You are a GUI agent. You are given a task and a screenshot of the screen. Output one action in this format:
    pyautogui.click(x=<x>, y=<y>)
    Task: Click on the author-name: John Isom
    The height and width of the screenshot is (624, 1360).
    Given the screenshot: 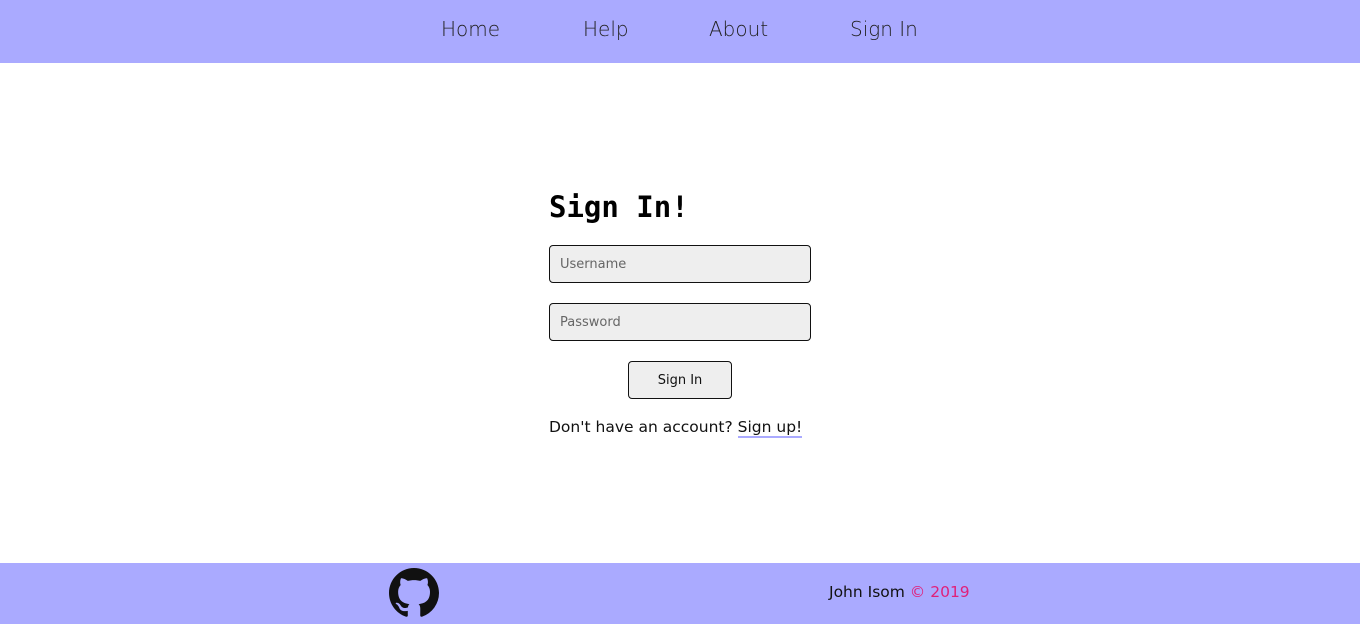 What is the action you would take?
    pyautogui.click(x=867, y=592)
    